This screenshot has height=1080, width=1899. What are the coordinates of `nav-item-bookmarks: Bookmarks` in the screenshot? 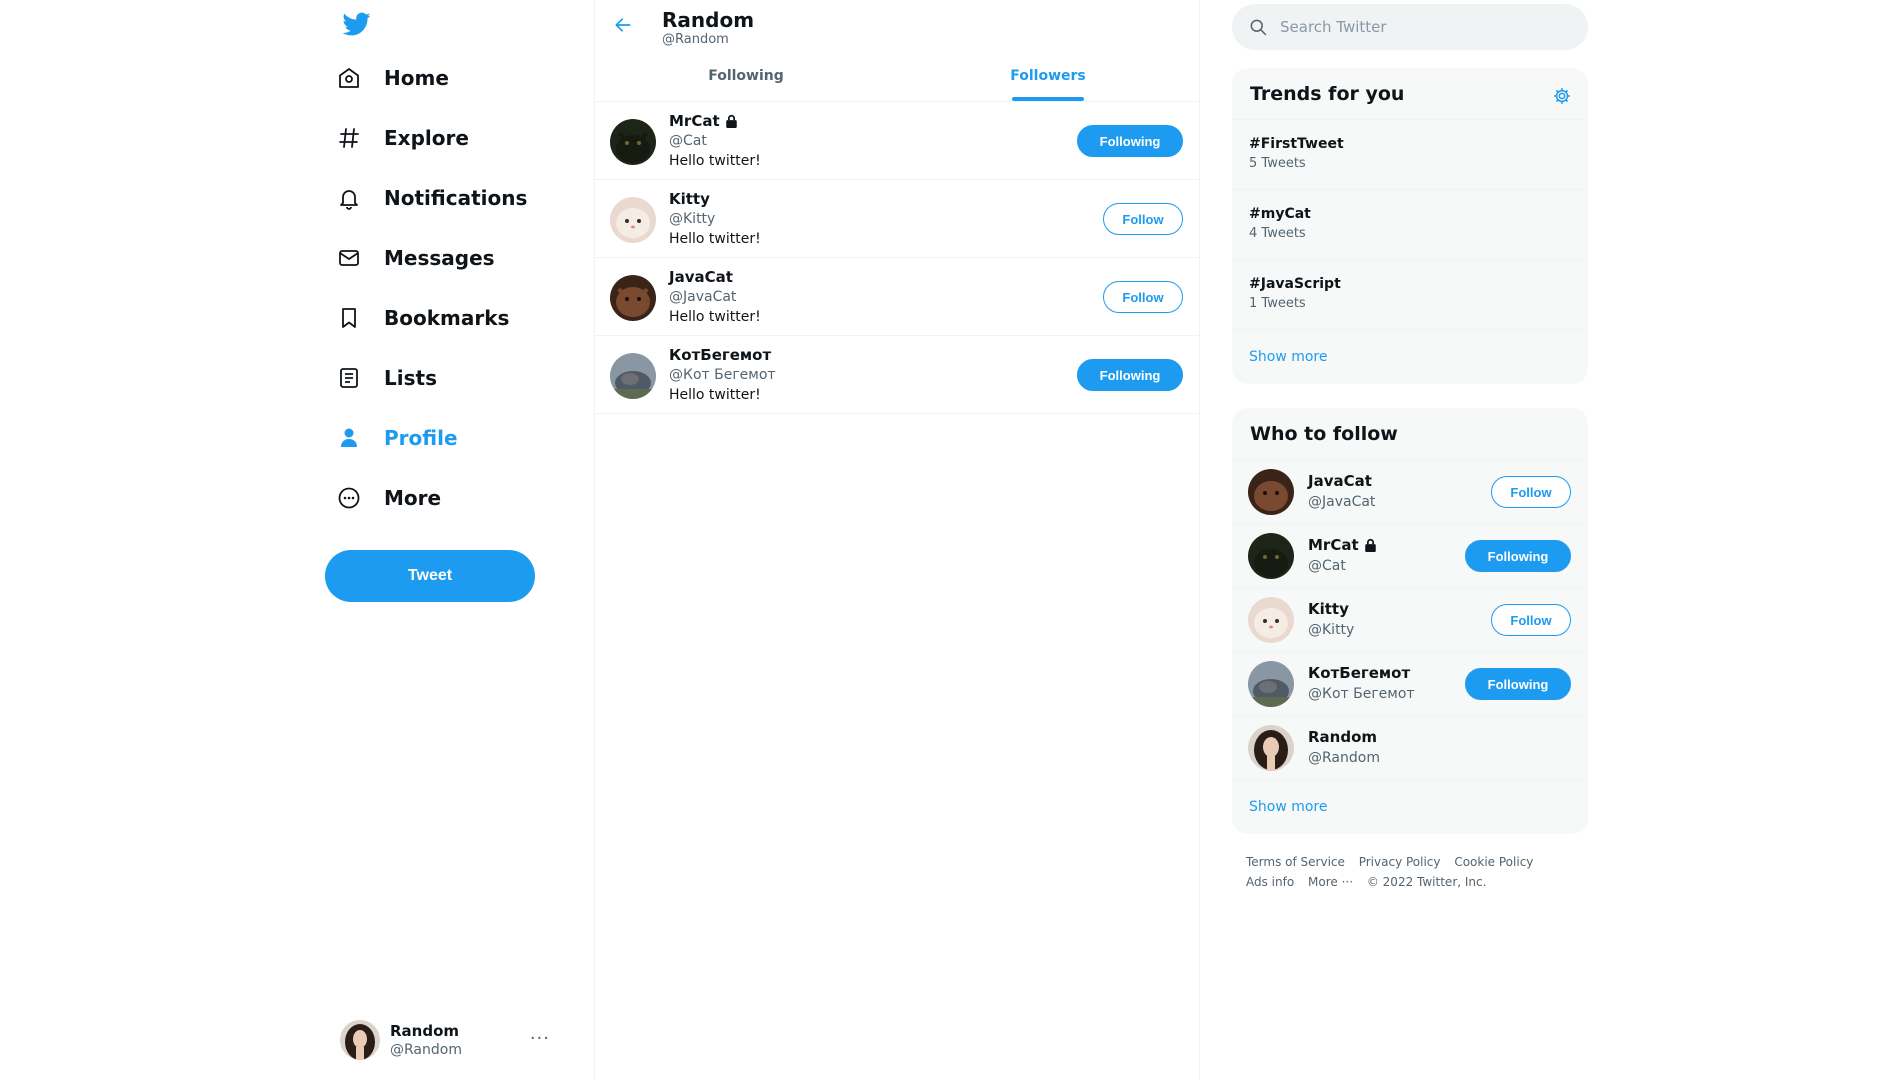 It's located at (422, 318).